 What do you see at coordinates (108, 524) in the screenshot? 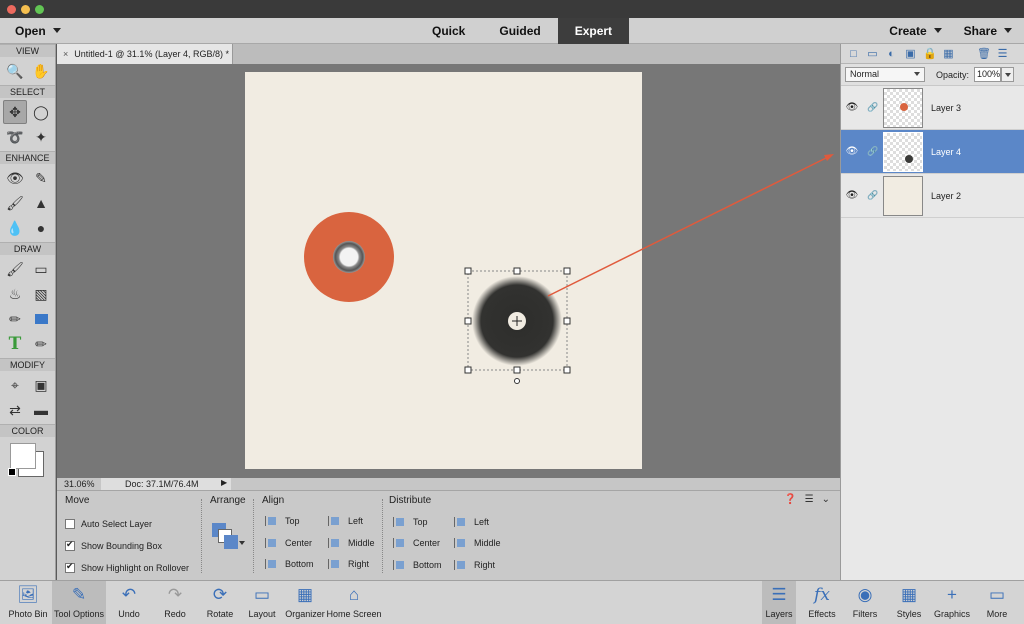
I see `auto-select-layer-option: Auto Select Layer` at bounding box center [108, 524].